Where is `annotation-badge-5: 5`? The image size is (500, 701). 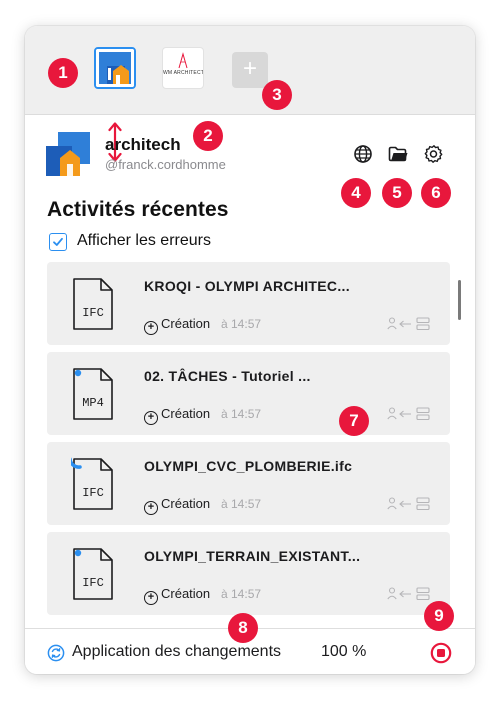
annotation-badge-5: 5 is located at coordinates (397, 193).